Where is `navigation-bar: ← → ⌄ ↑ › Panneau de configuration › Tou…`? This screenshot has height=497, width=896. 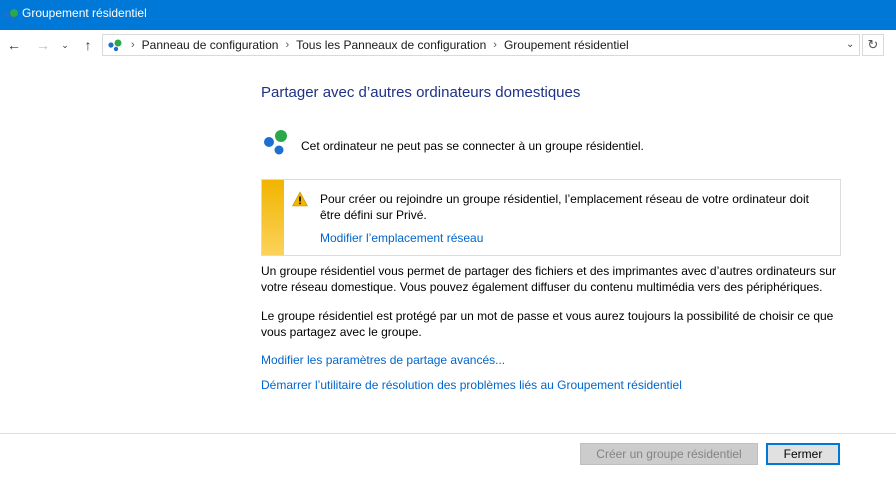
navigation-bar: ← → ⌄ ↑ › Panneau de configuration › Tou… is located at coordinates (448, 45).